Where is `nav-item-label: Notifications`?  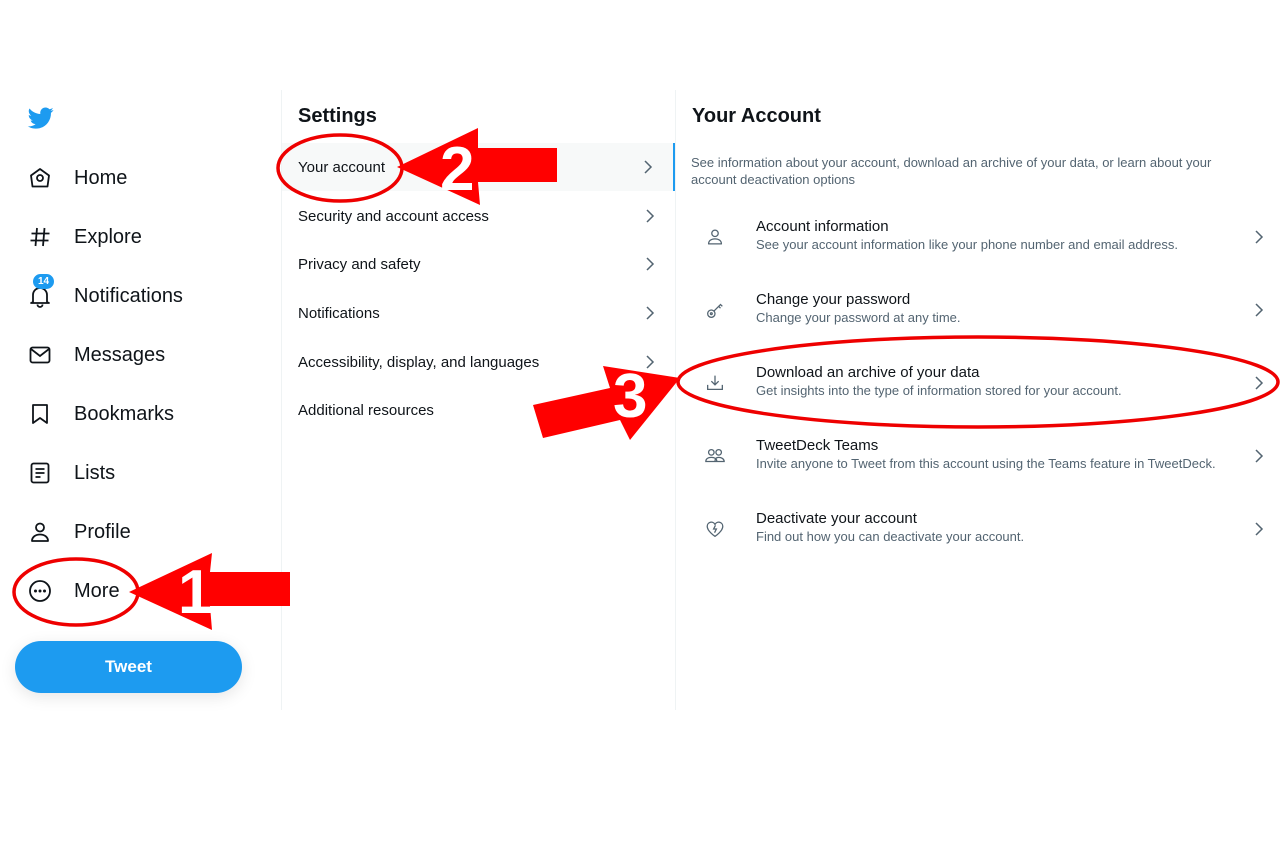 nav-item-label: Notifications is located at coordinates (128, 295).